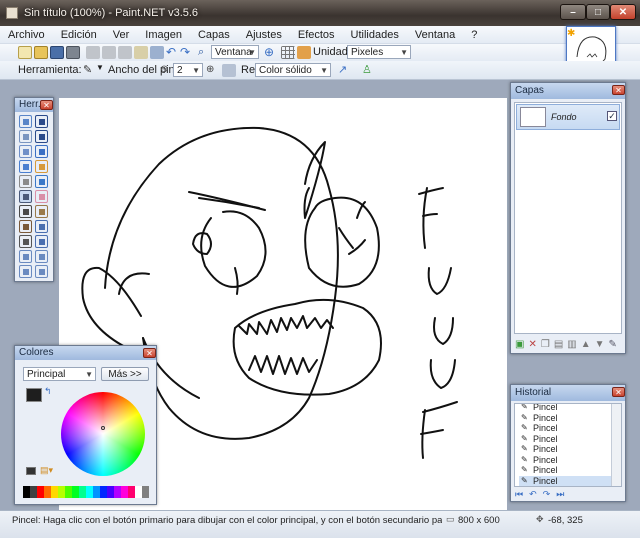 The height and width of the screenshot is (538, 640). What do you see at coordinates (229, 70) in the screenshot?
I see `antialias-icon` at bounding box center [229, 70].